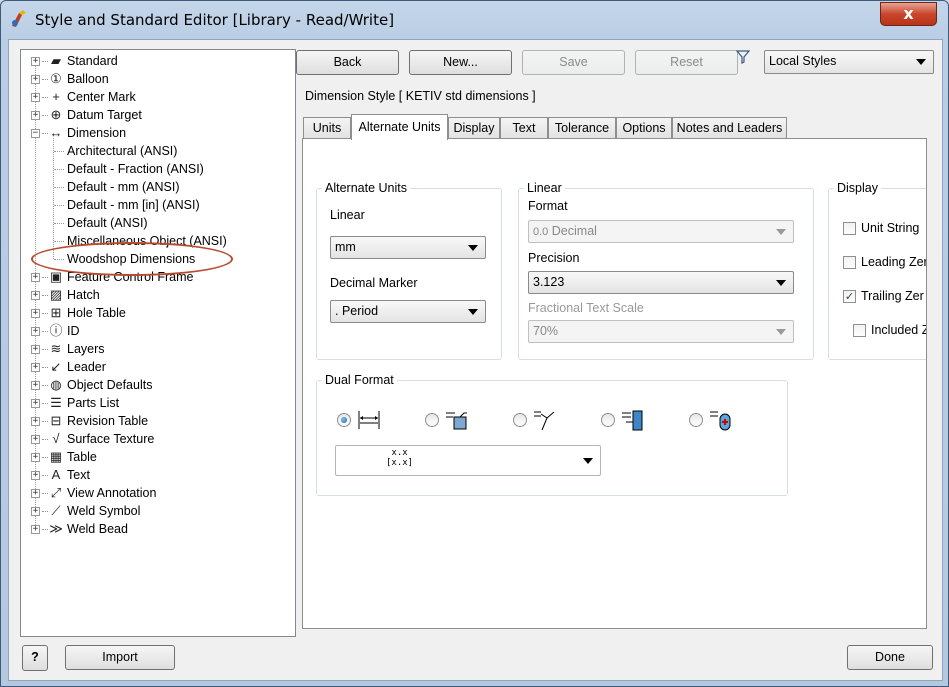 The width and height of the screenshot is (949, 687). Describe the element at coordinates (849, 228) in the screenshot. I see `unit-string-checkbox` at that location.